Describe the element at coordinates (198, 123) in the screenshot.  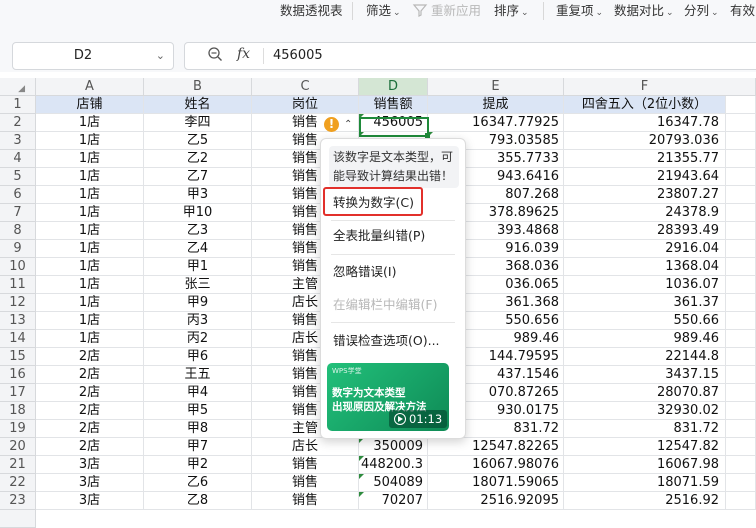
I see `cell-b: 李四` at that location.